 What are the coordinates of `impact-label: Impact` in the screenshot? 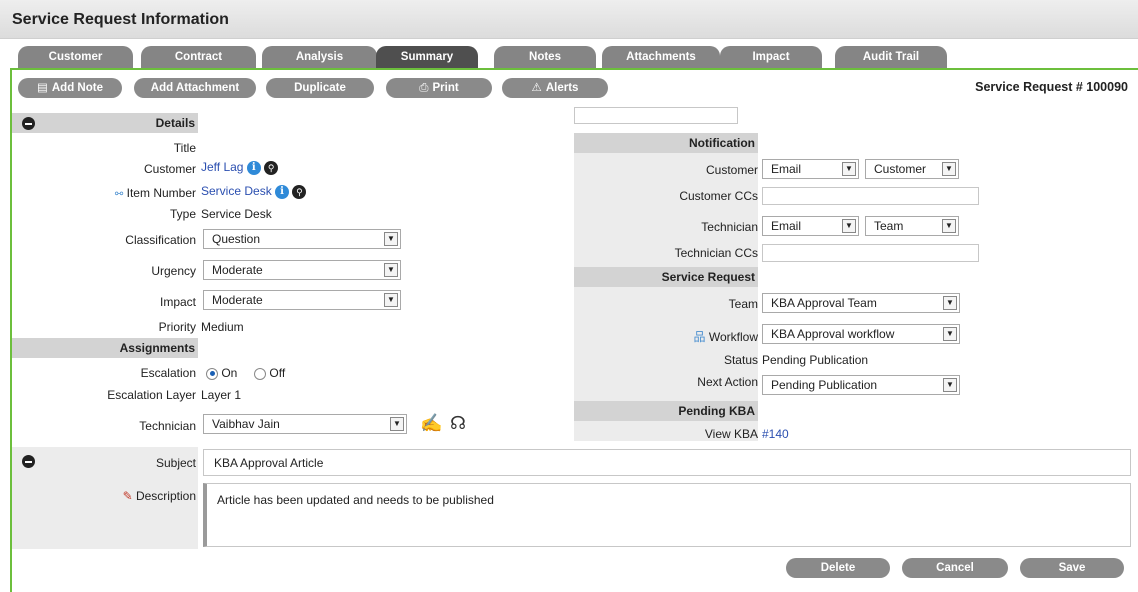 It's located at (177, 302).